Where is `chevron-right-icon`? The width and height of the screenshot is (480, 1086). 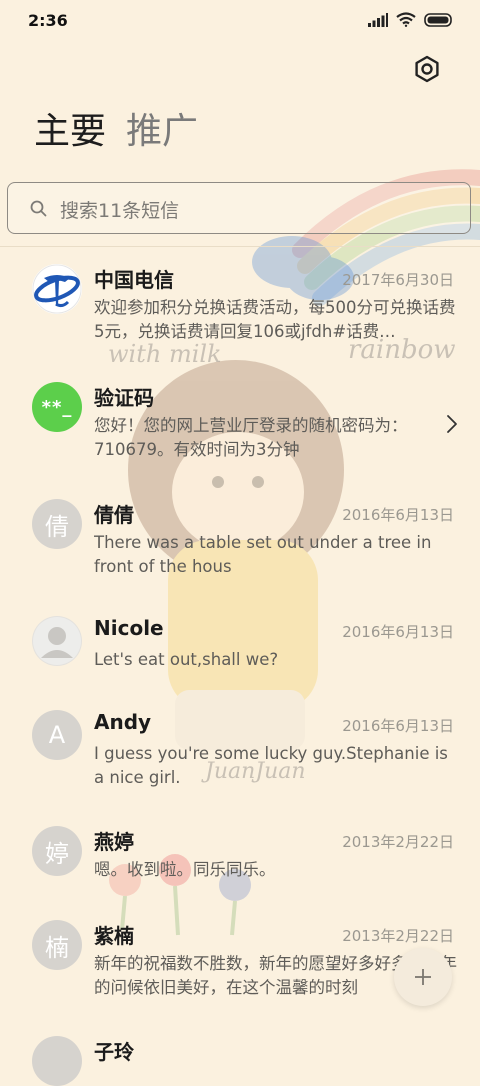
chevron-right-icon is located at coordinates (452, 424).